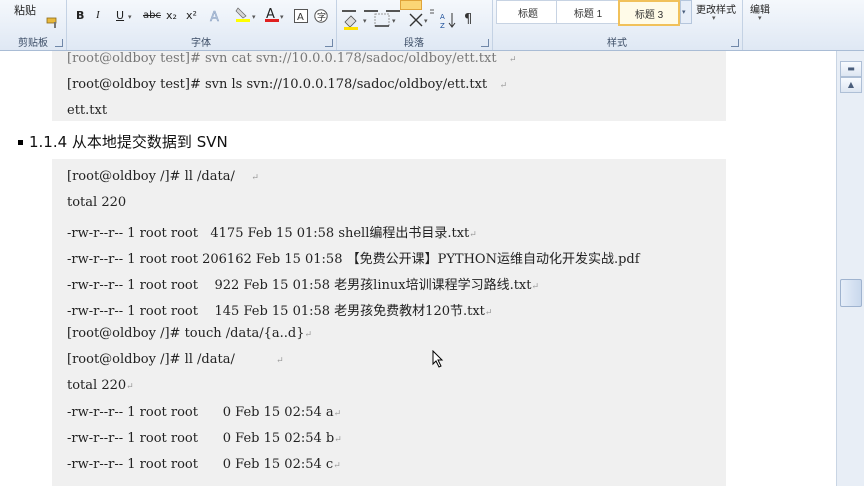 This screenshot has height=486, width=864. Describe the element at coordinates (851, 69) in the screenshot. I see `ruler-toggle-button: ▬` at that location.